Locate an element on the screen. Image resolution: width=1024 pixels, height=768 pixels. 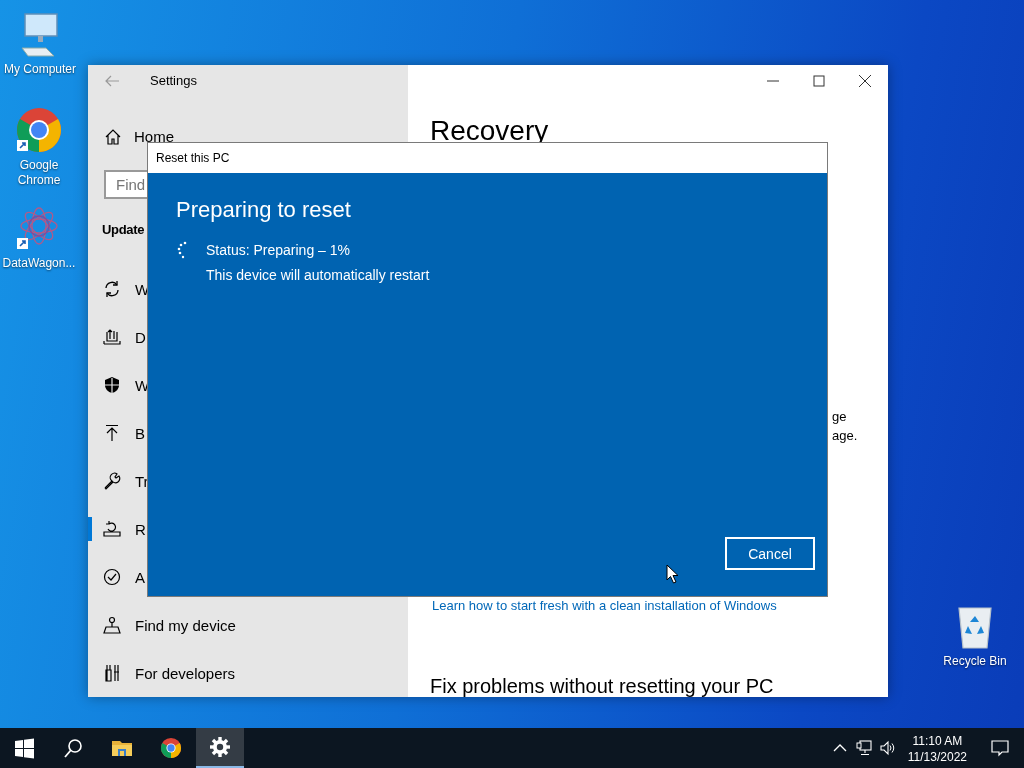
sidebar-item: Tr is located at coordinates (248, 481).